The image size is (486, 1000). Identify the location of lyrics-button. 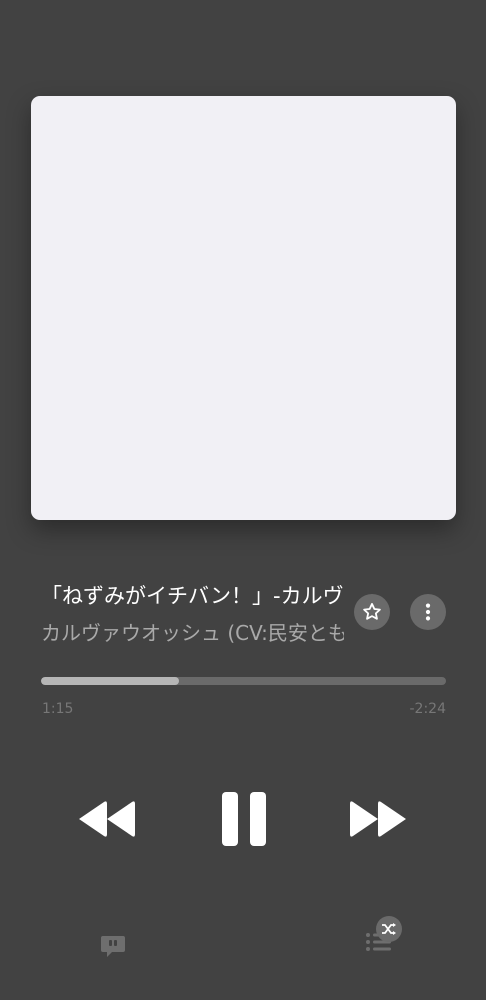
(113, 946).